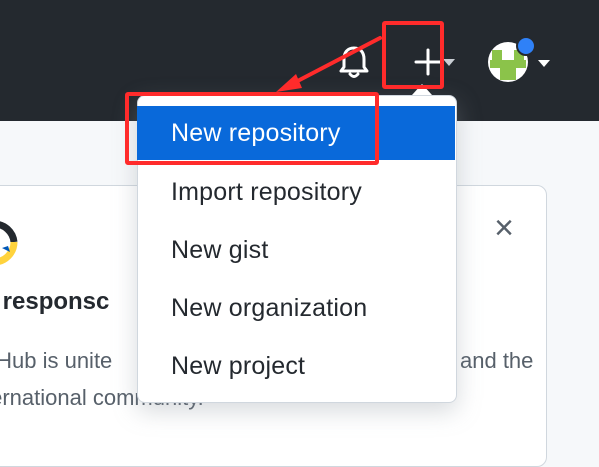 This screenshot has height=467, width=599. Describe the element at coordinates (497, 360) in the screenshot. I see `card-text-line1-end: and the` at that location.